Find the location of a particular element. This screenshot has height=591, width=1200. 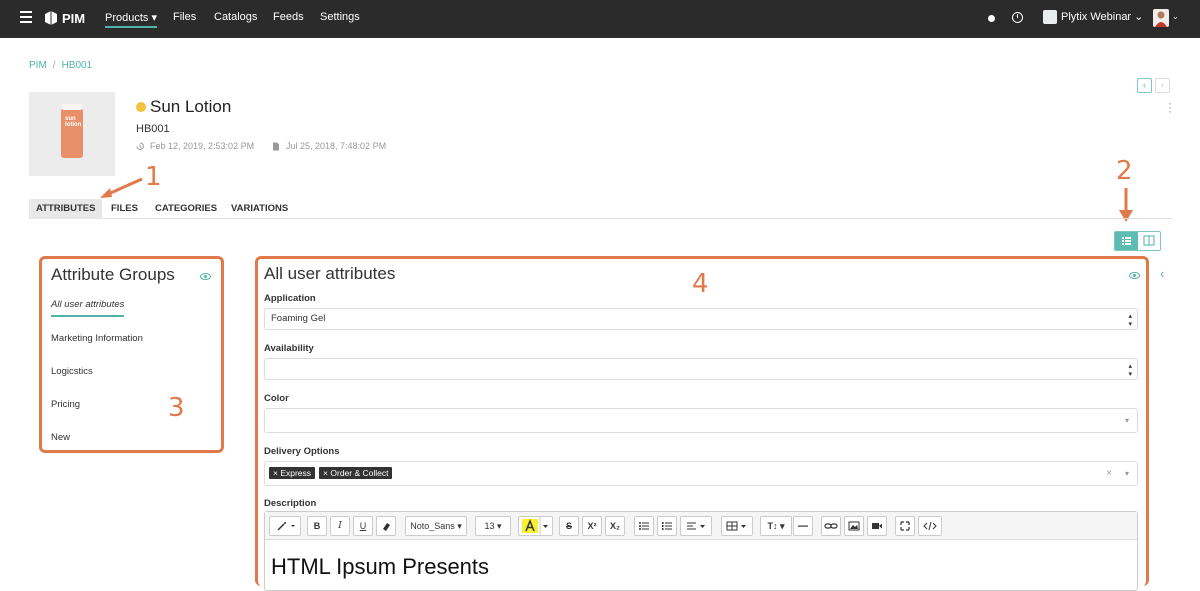

subscript-button: X₂ is located at coordinates (615, 526).